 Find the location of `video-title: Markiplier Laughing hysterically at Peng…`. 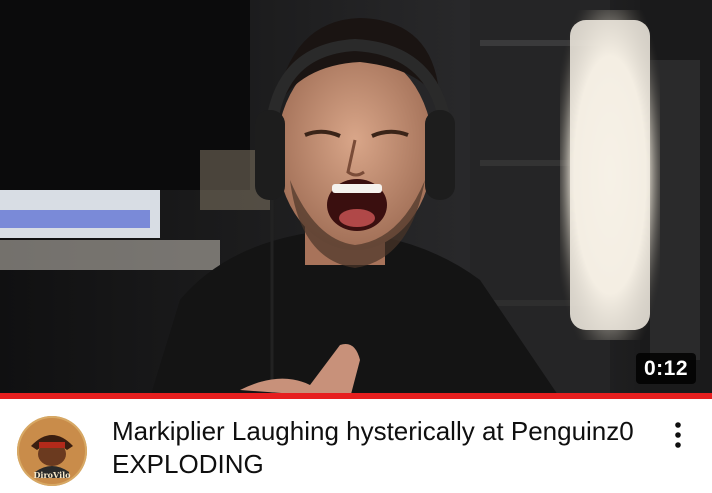

video-title: Markiplier Laughing hysterically at Peng… is located at coordinates (382, 448).